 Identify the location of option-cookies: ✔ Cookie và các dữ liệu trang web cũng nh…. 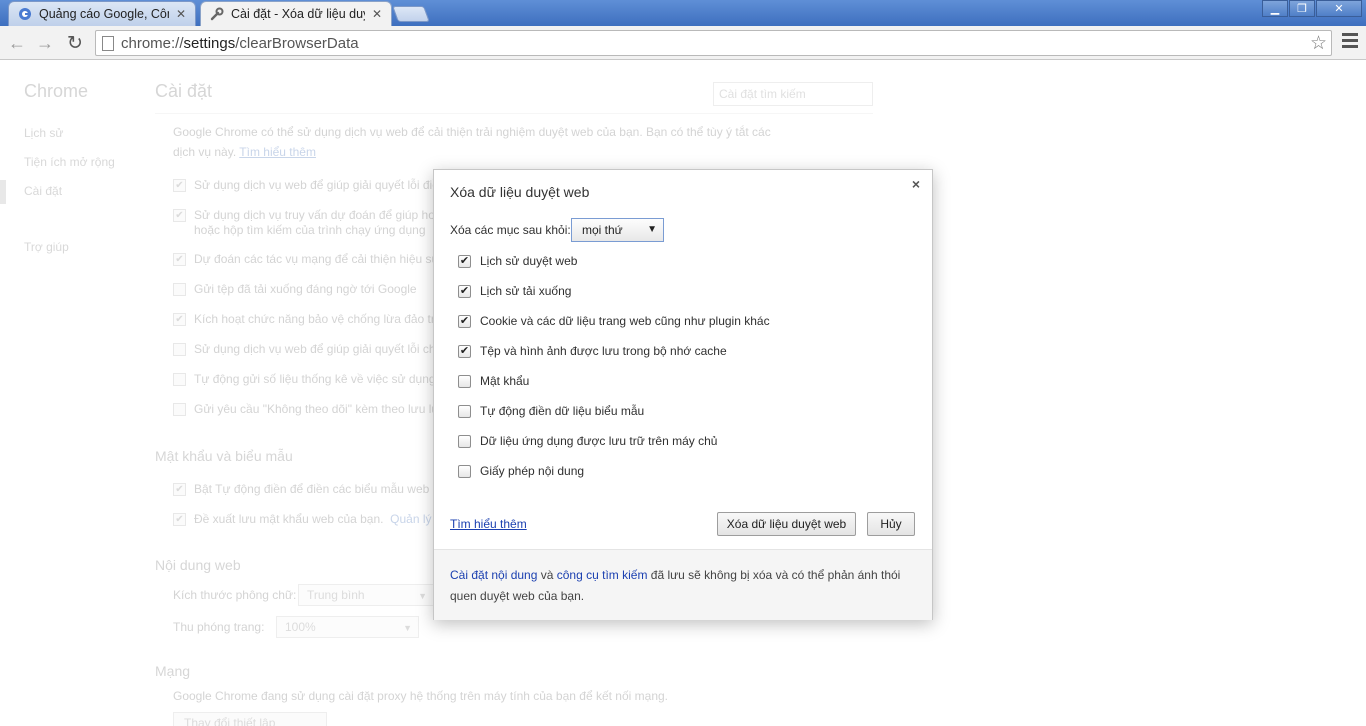
(614, 321).